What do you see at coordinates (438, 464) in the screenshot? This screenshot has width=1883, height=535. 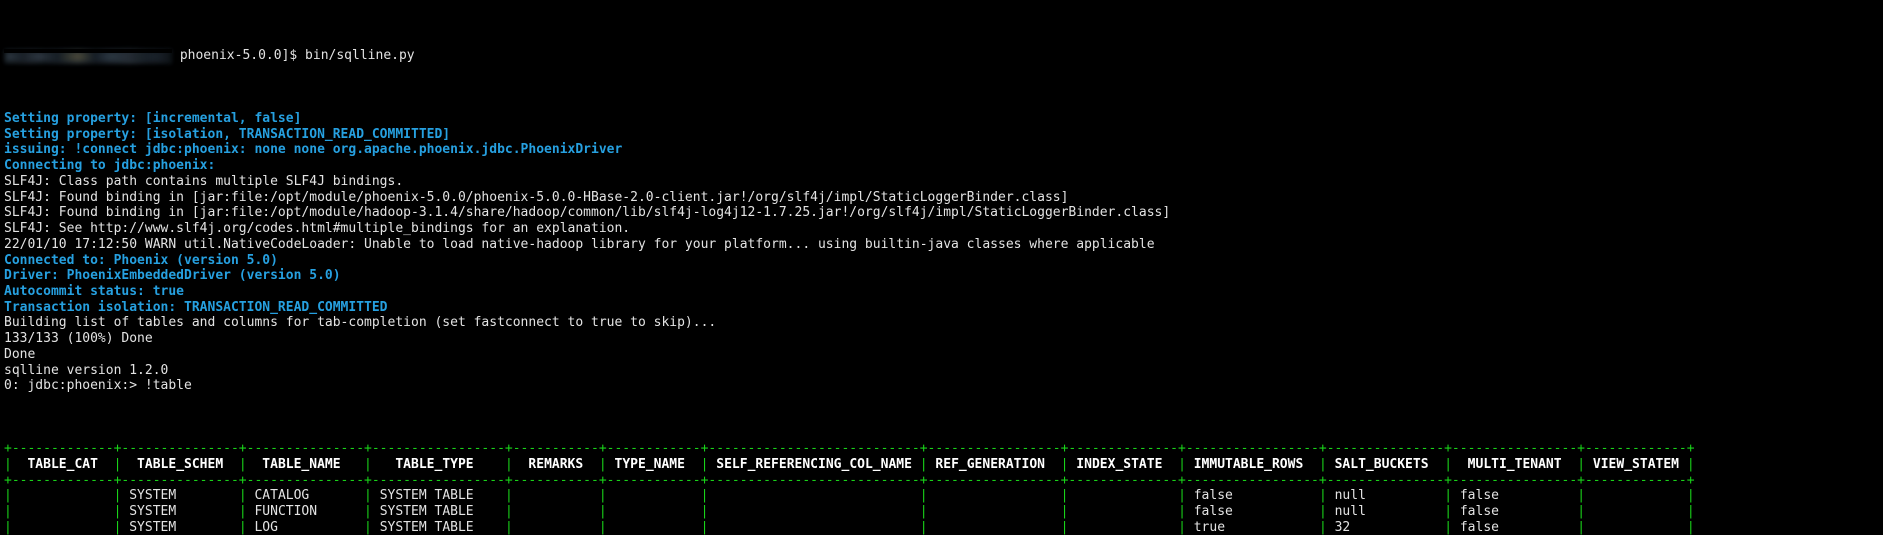 I see `table-header-cell: TABLE_TYPE` at bounding box center [438, 464].